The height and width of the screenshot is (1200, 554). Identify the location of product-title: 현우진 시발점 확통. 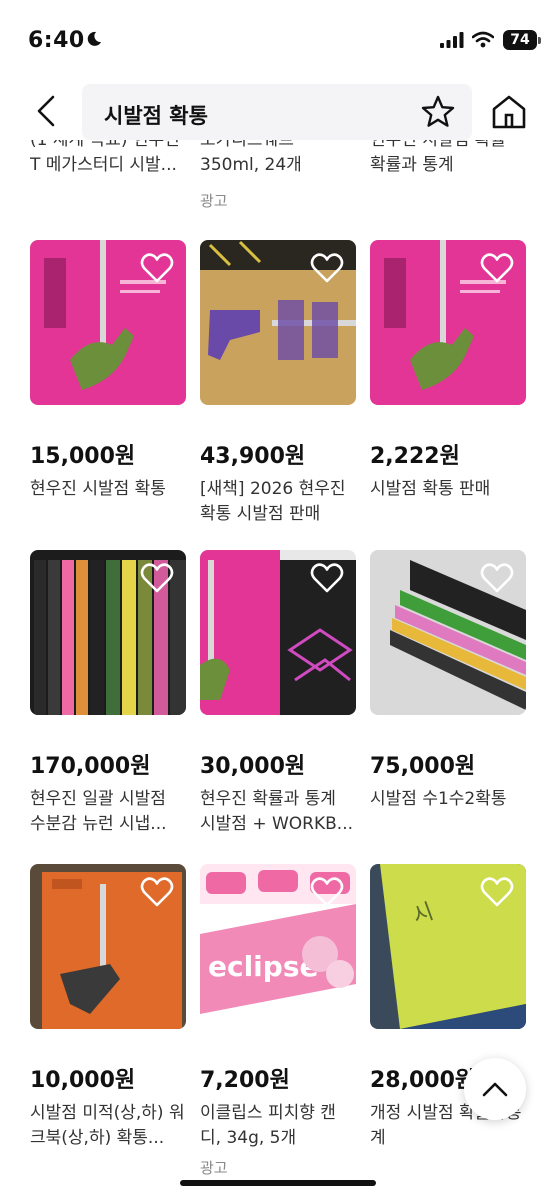
(98, 489).